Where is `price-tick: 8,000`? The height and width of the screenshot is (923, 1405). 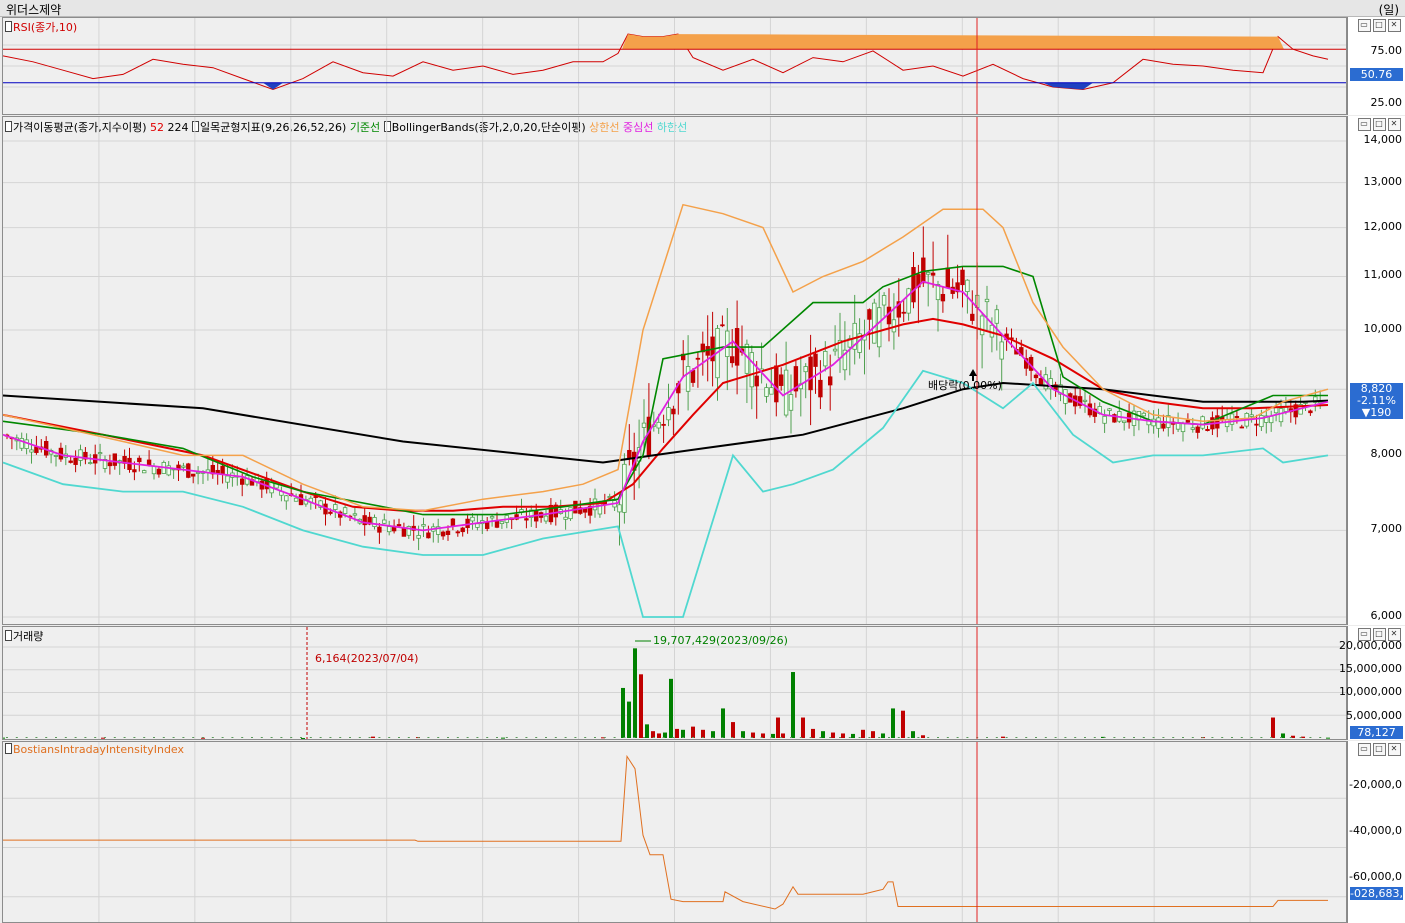 price-tick: 8,000 is located at coordinates (1386, 454).